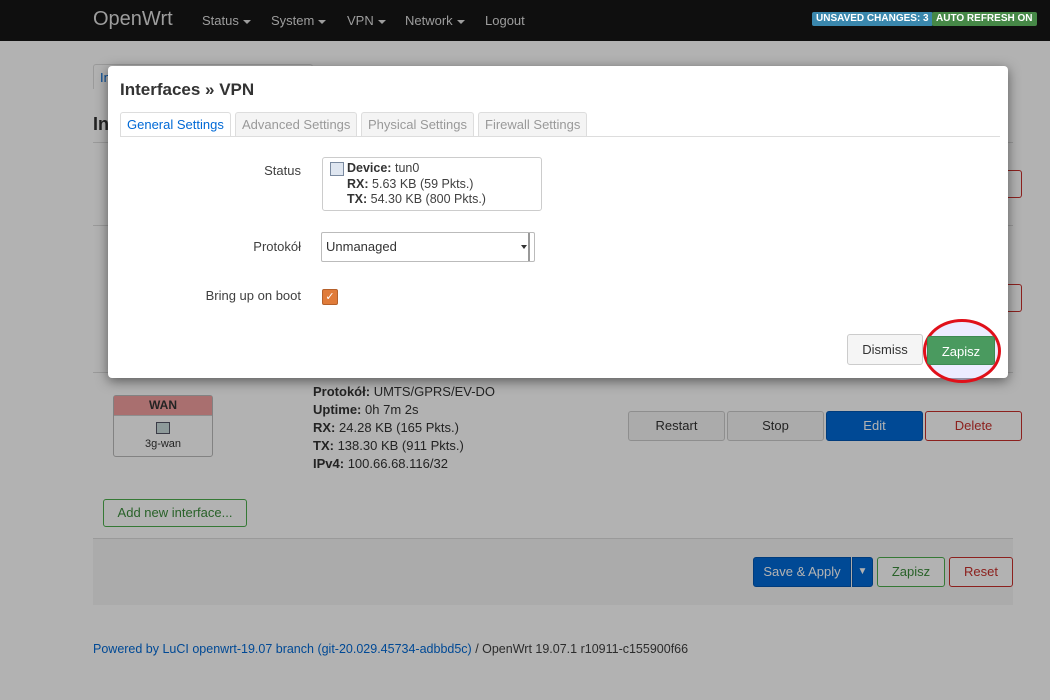  Describe the element at coordinates (133, 19) in the screenshot. I see `brand-logo: OpenWrt` at that location.